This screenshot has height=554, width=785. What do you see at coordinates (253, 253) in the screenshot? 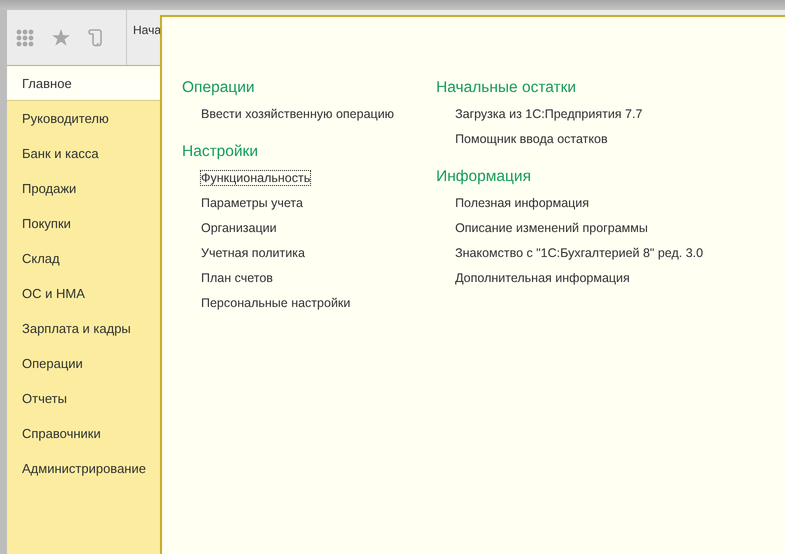
I see `command-link: Учетная политика` at bounding box center [253, 253].